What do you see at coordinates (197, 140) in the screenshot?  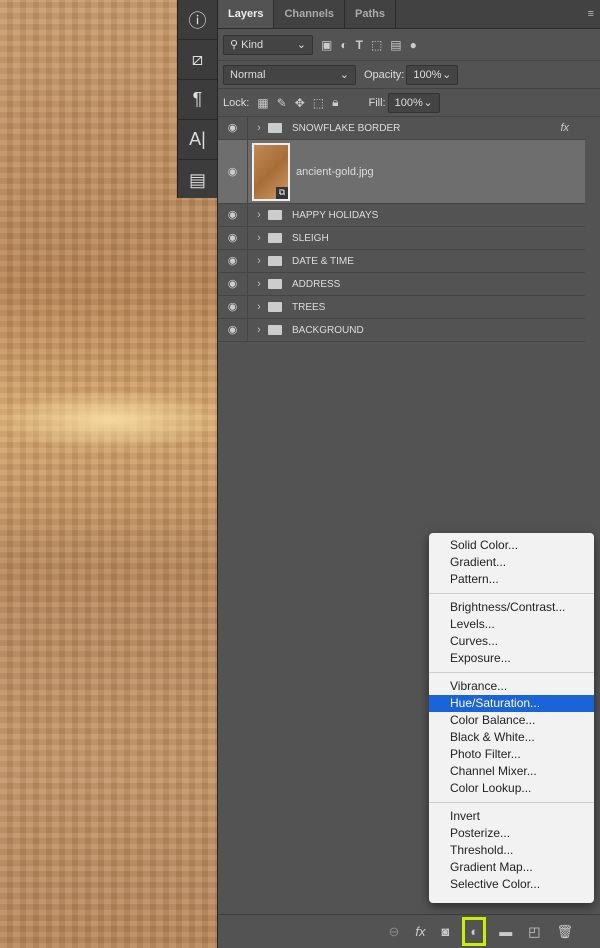 I see `character-icon: A|` at bounding box center [197, 140].